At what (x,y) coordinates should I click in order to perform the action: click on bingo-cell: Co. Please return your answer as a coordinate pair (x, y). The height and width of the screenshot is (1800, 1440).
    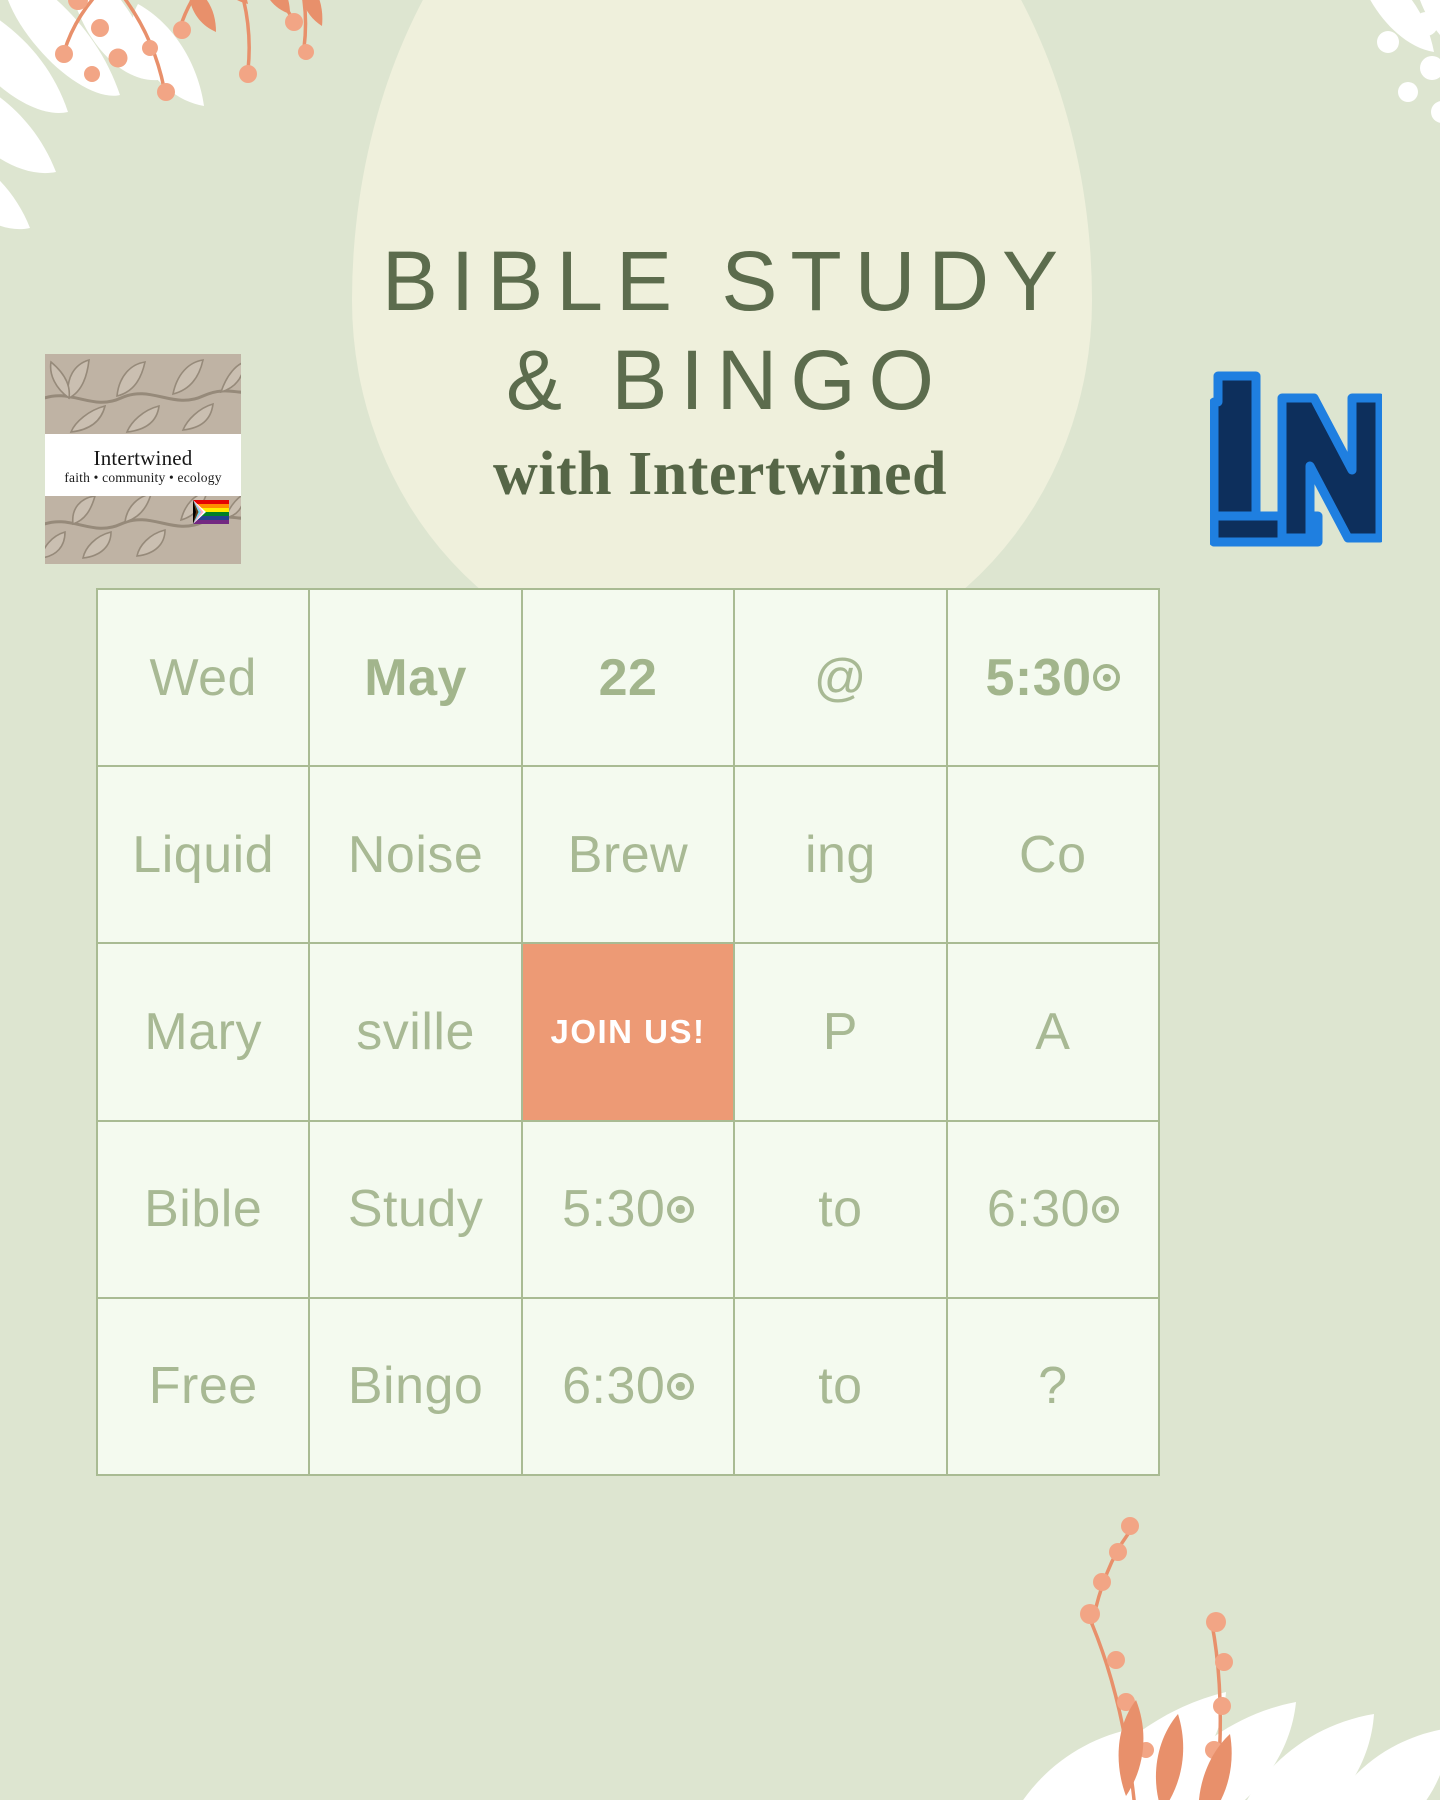
    Looking at the image, I should click on (1052, 855).